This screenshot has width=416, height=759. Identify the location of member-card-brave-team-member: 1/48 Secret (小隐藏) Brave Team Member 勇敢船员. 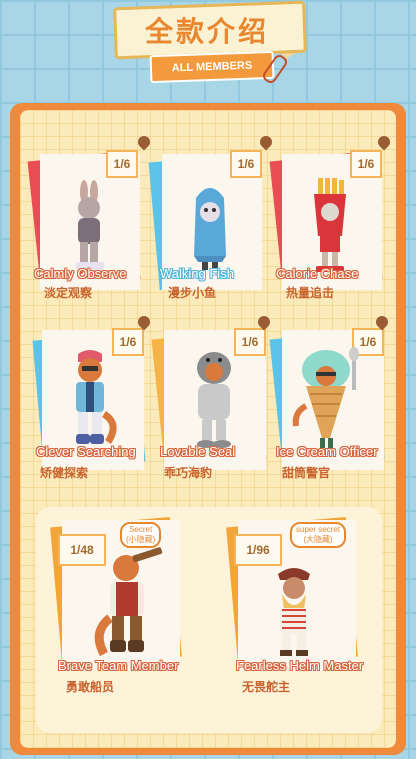
(122, 606).